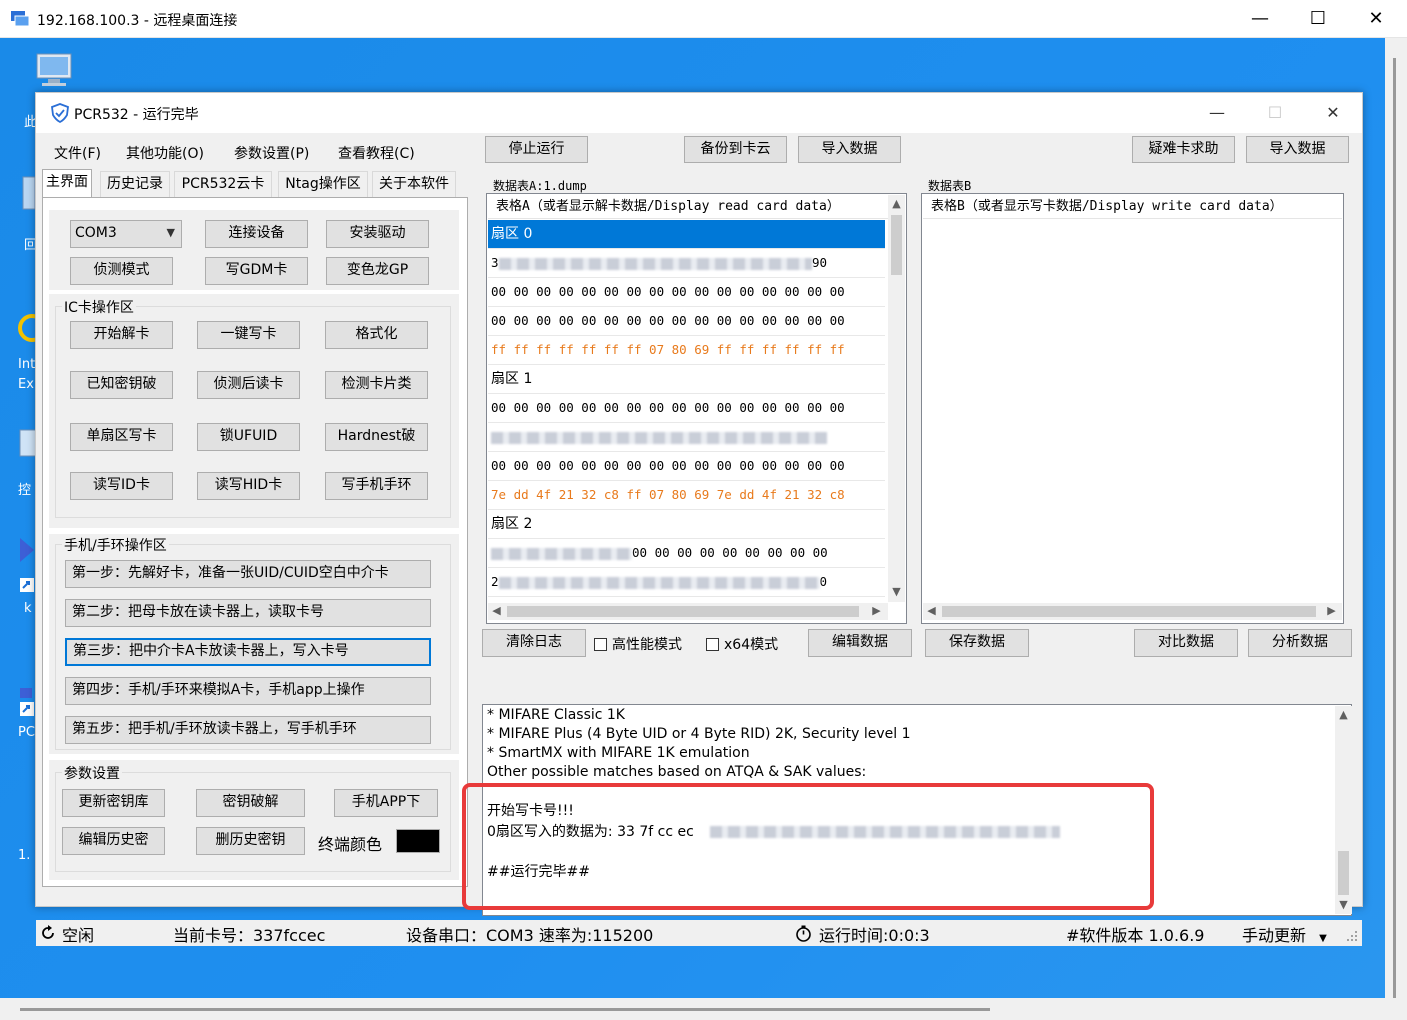 Image resolution: width=1407 pixels, height=1020 pixels. What do you see at coordinates (29, 193) in the screenshot?
I see `recycle-bin-icon` at bounding box center [29, 193].